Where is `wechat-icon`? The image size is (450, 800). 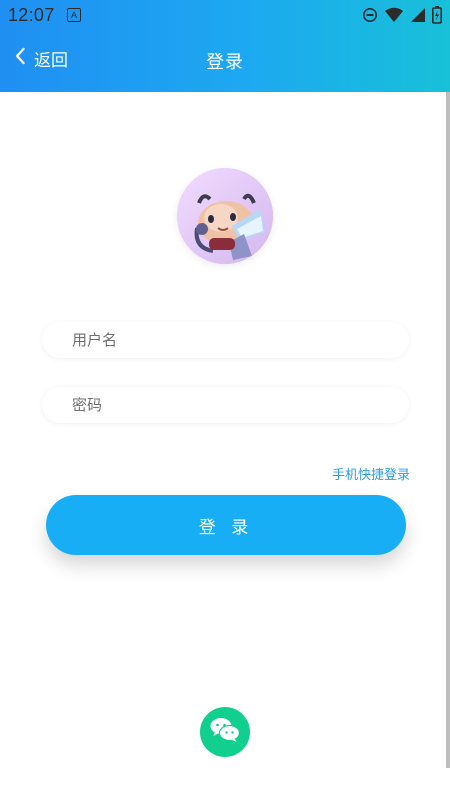 wechat-icon is located at coordinates (225, 732).